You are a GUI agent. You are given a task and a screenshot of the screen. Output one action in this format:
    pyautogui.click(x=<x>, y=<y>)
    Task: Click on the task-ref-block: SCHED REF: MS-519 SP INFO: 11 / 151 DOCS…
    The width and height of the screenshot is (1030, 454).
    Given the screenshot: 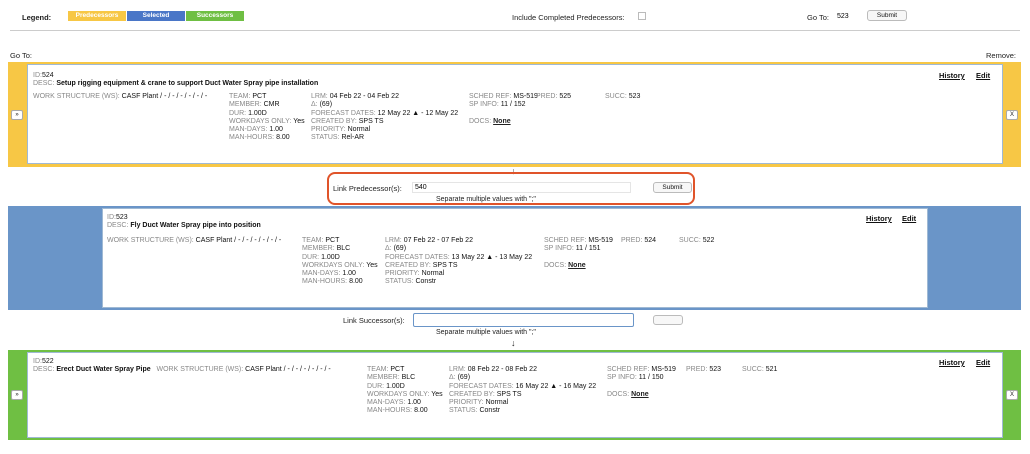 What is the action you would take?
    pyautogui.click(x=578, y=253)
    